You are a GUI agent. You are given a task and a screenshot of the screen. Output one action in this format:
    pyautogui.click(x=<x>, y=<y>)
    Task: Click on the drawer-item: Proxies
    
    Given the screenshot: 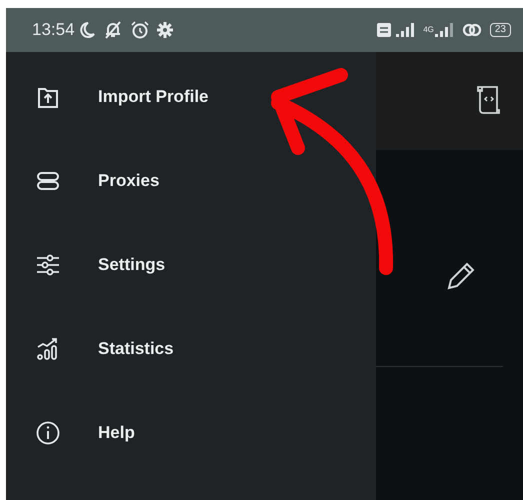 What is the action you would take?
    pyautogui.click(x=191, y=181)
    